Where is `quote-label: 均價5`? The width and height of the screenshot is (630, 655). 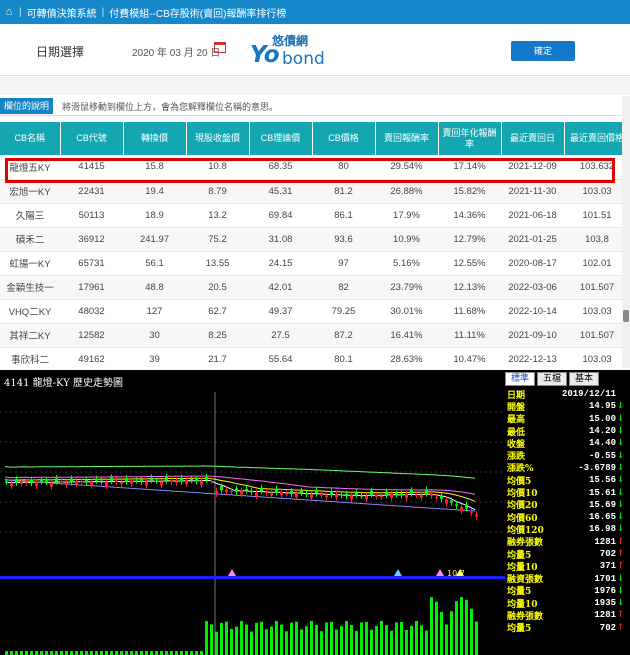 quote-label: 均價5 is located at coordinates (519, 481).